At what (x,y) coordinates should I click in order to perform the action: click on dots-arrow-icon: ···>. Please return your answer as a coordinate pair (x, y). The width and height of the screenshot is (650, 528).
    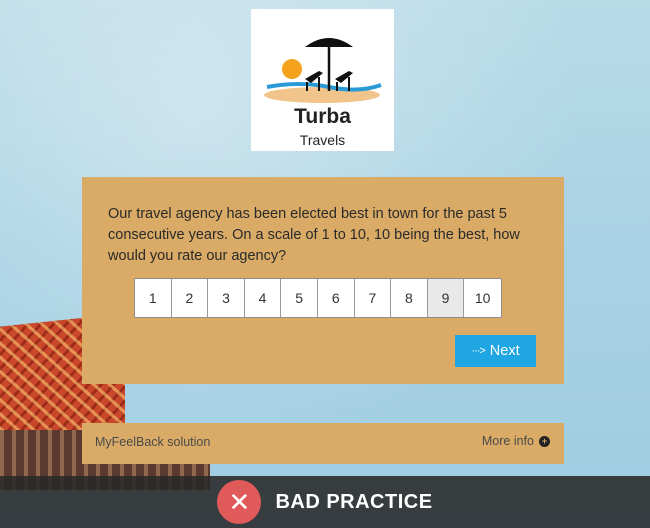
    Looking at the image, I should click on (478, 351).